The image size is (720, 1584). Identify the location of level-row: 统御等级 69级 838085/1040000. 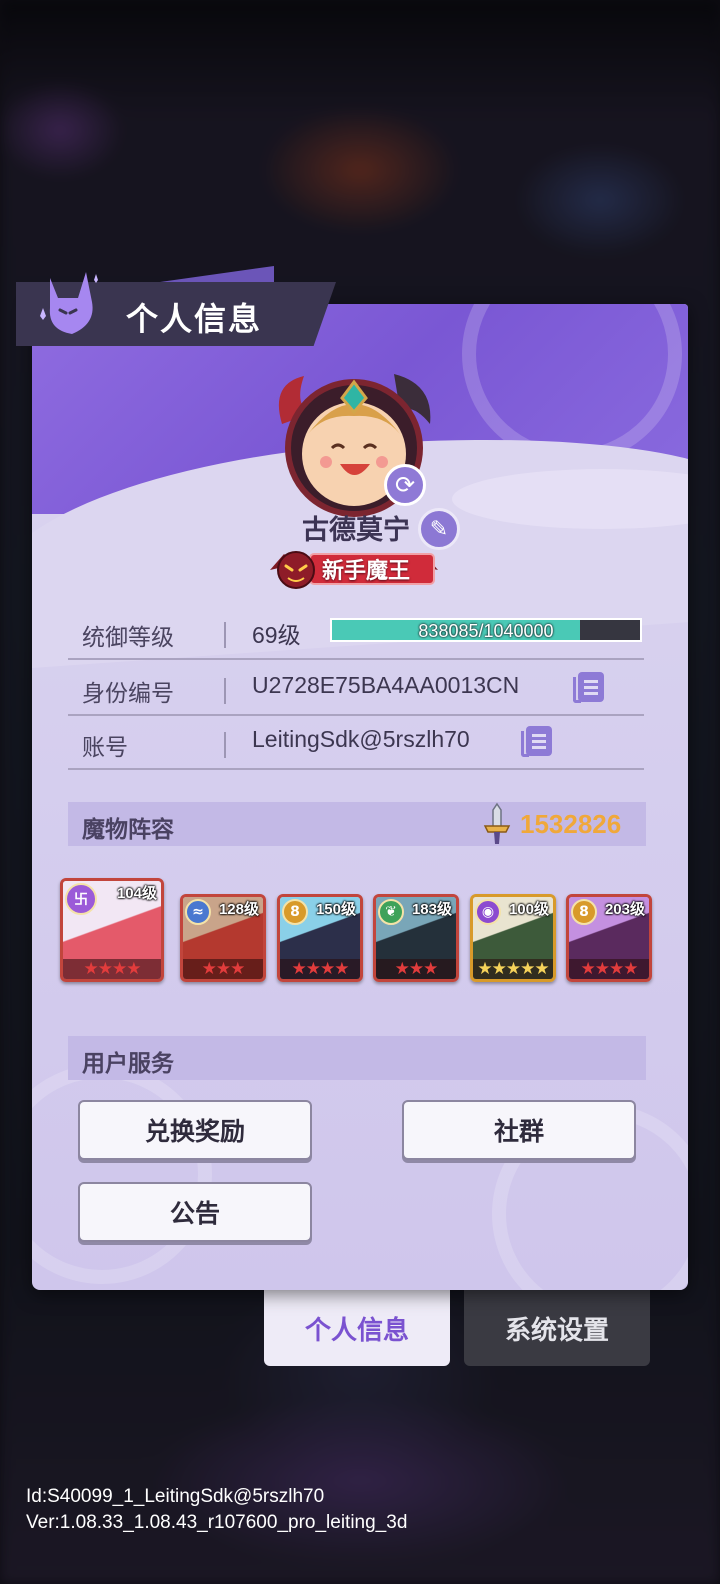
(356, 632).